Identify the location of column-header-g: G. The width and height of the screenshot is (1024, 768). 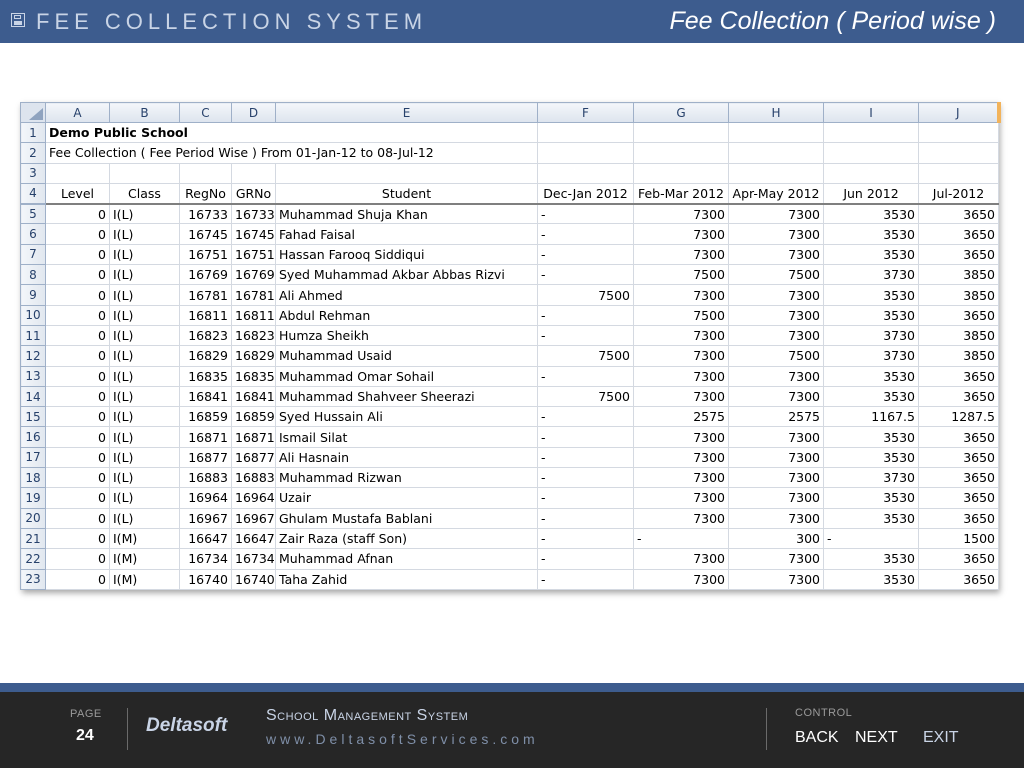
(681, 112).